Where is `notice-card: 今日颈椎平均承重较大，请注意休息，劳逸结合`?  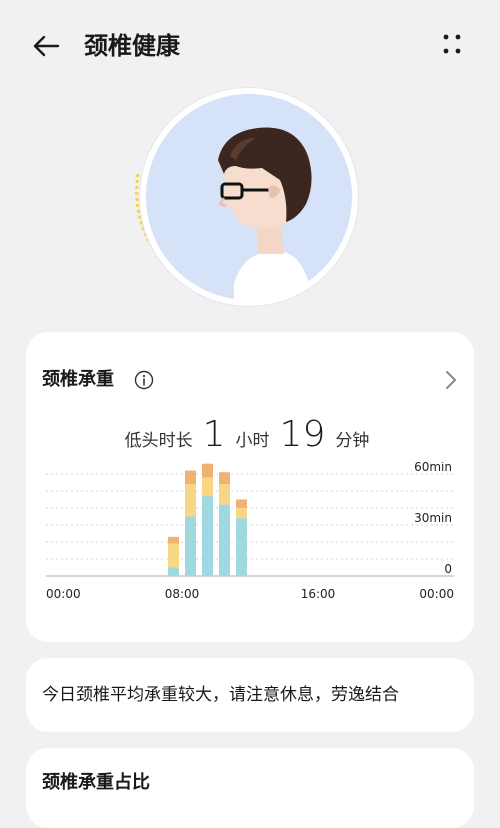 notice-card: 今日颈椎平均承重较大，请注意休息，劳逸结合 is located at coordinates (250, 695).